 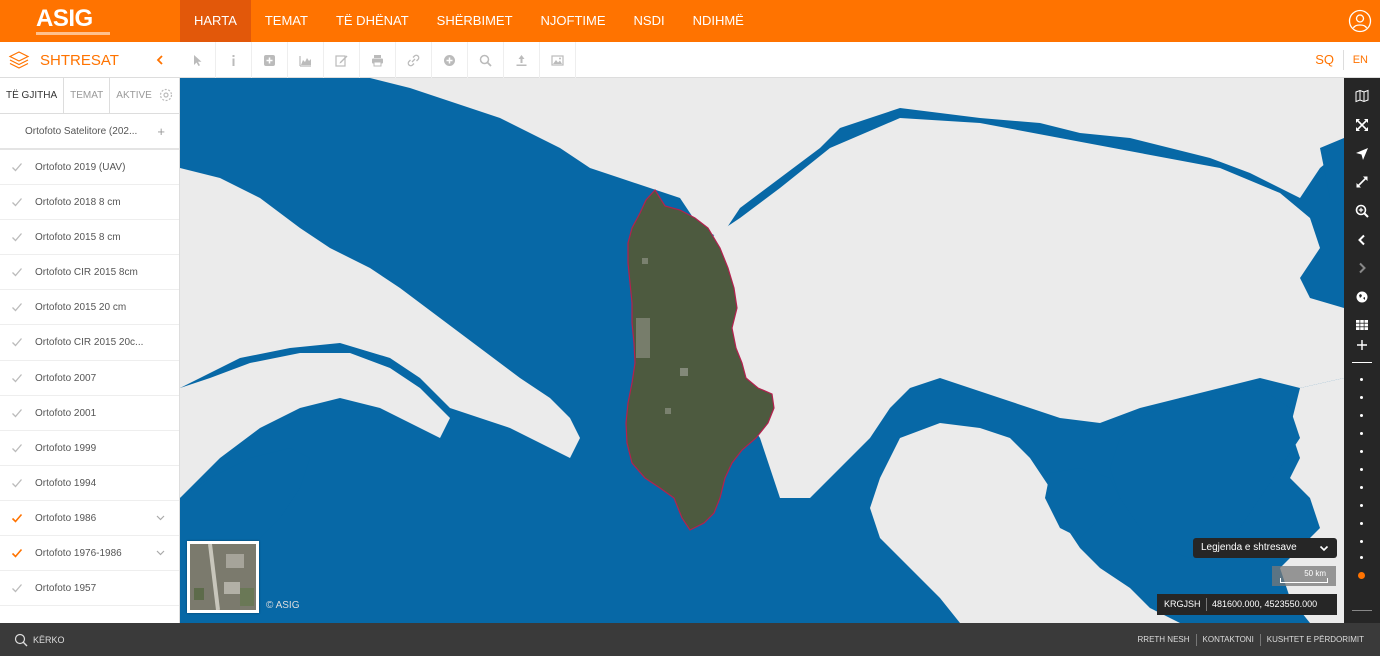 What do you see at coordinates (649, 21) in the screenshot?
I see `nav-item-nsdi: NSDI` at bounding box center [649, 21].